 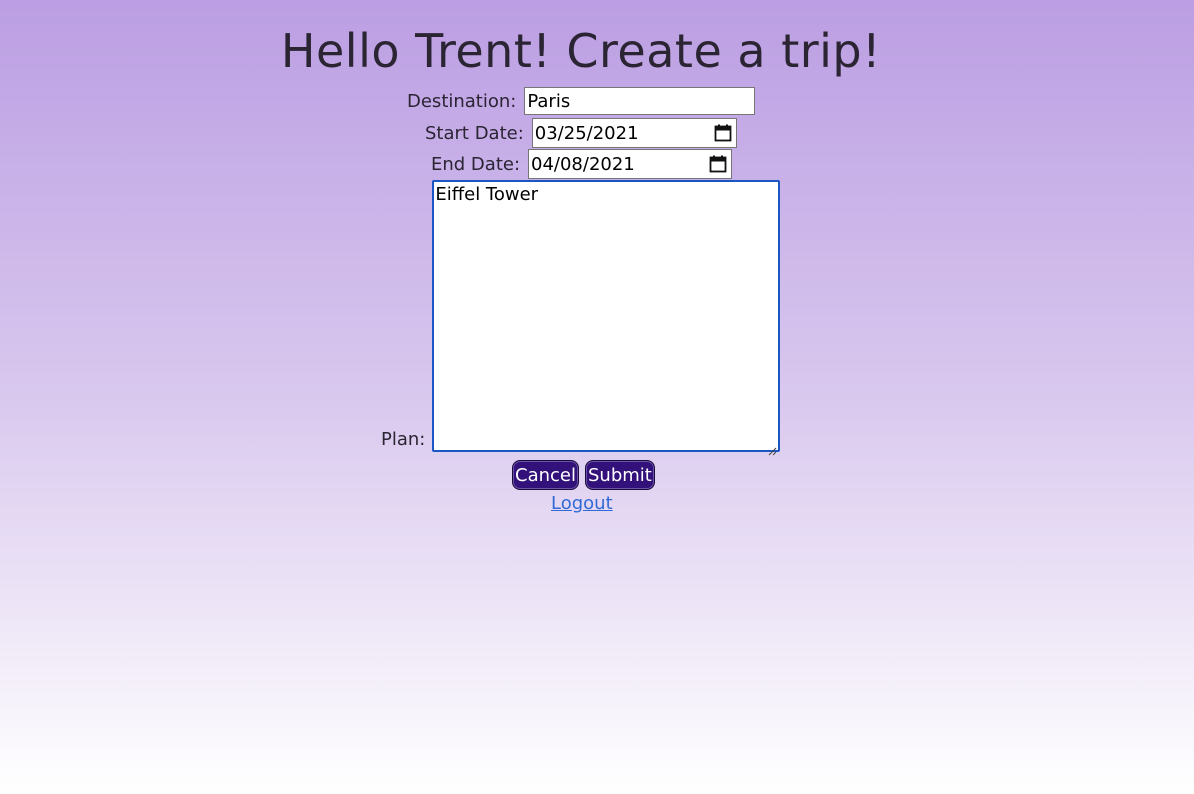 What do you see at coordinates (462, 101) in the screenshot?
I see `destination-label: Destination:` at bounding box center [462, 101].